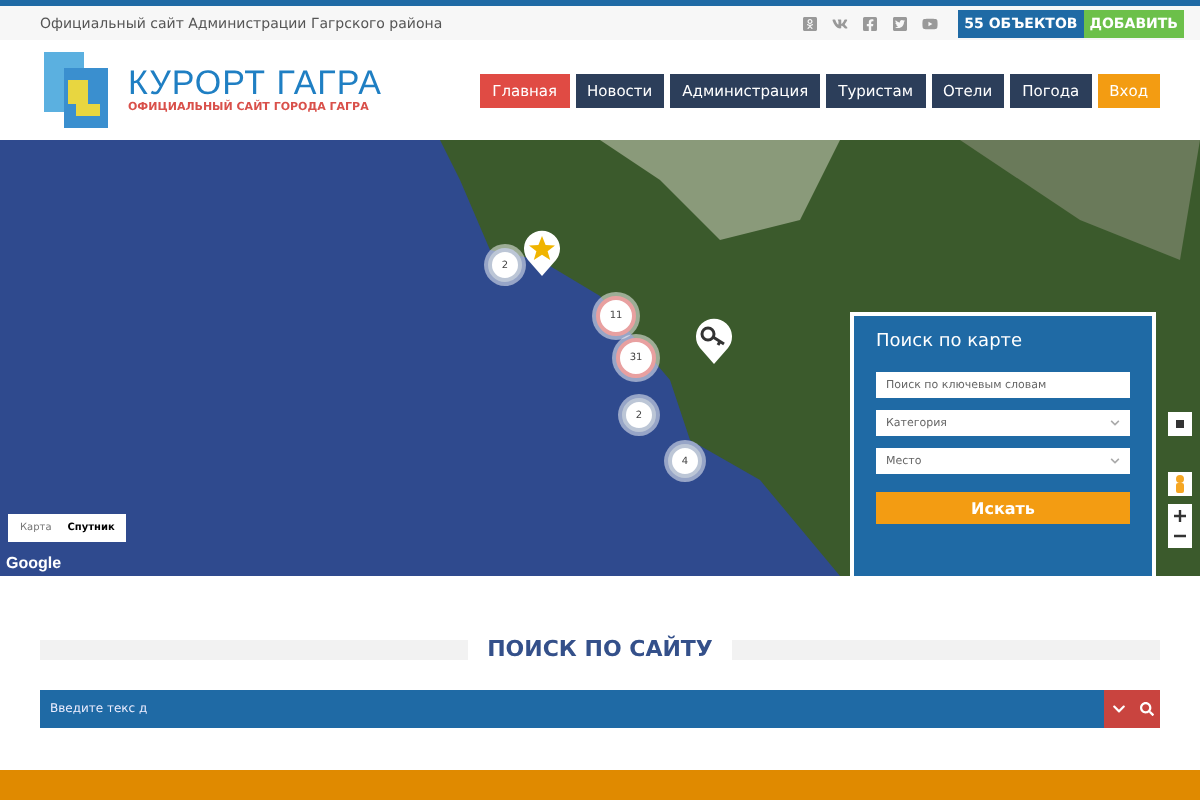 The height and width of the screenshot is (800, 1200). I want to click on logo-title: КУРОРТ ГАГРА, so click(255, 84).